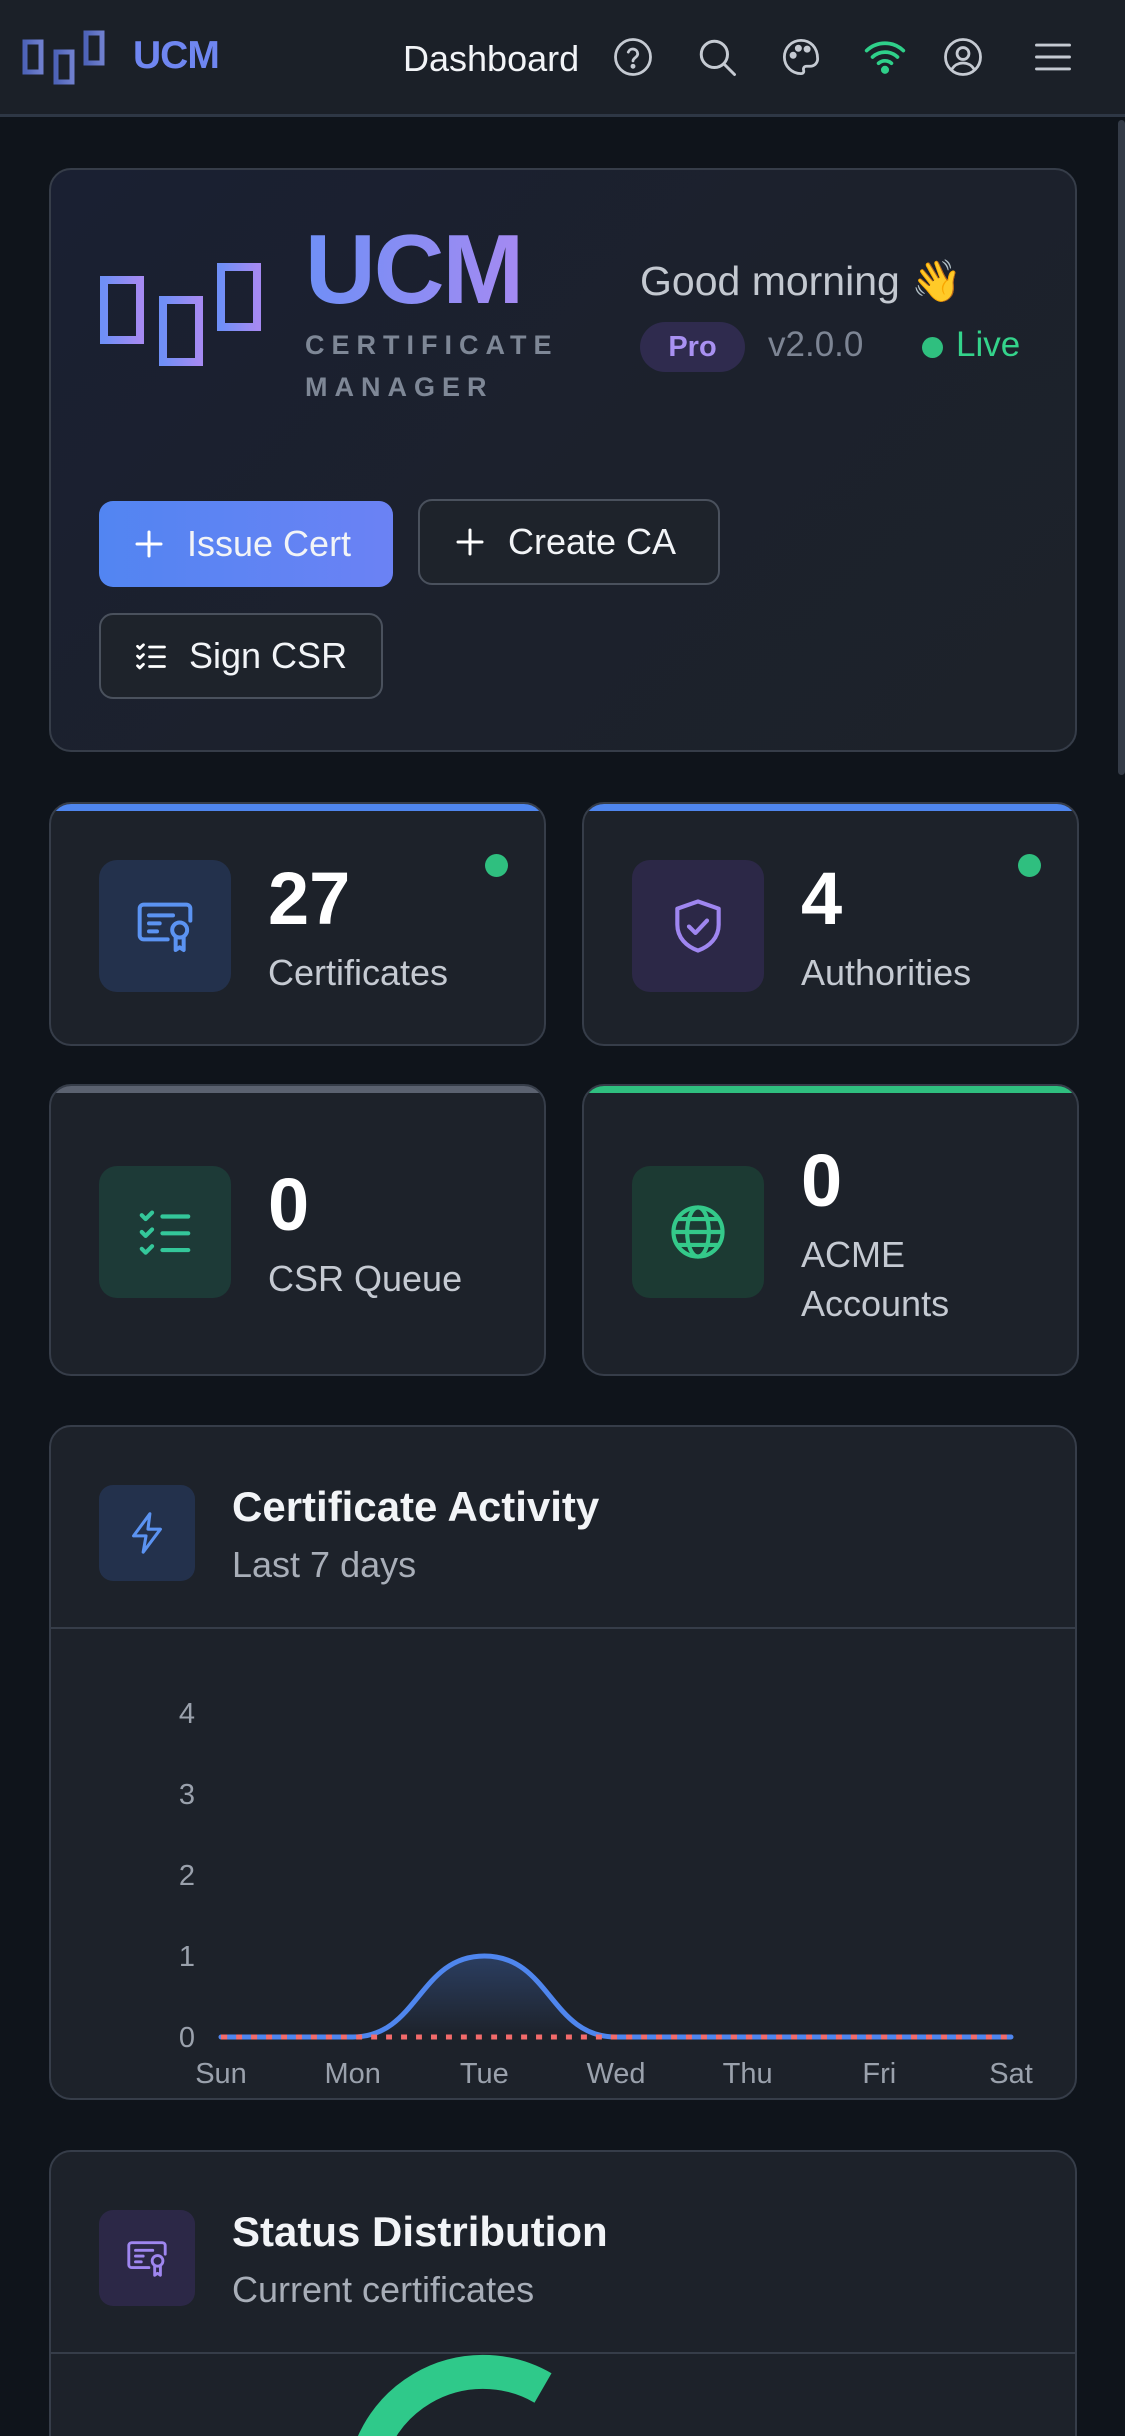 The image size is (1125, 2436). I want to click on issue-cert-label: Issue Cert, so click(269, 543).